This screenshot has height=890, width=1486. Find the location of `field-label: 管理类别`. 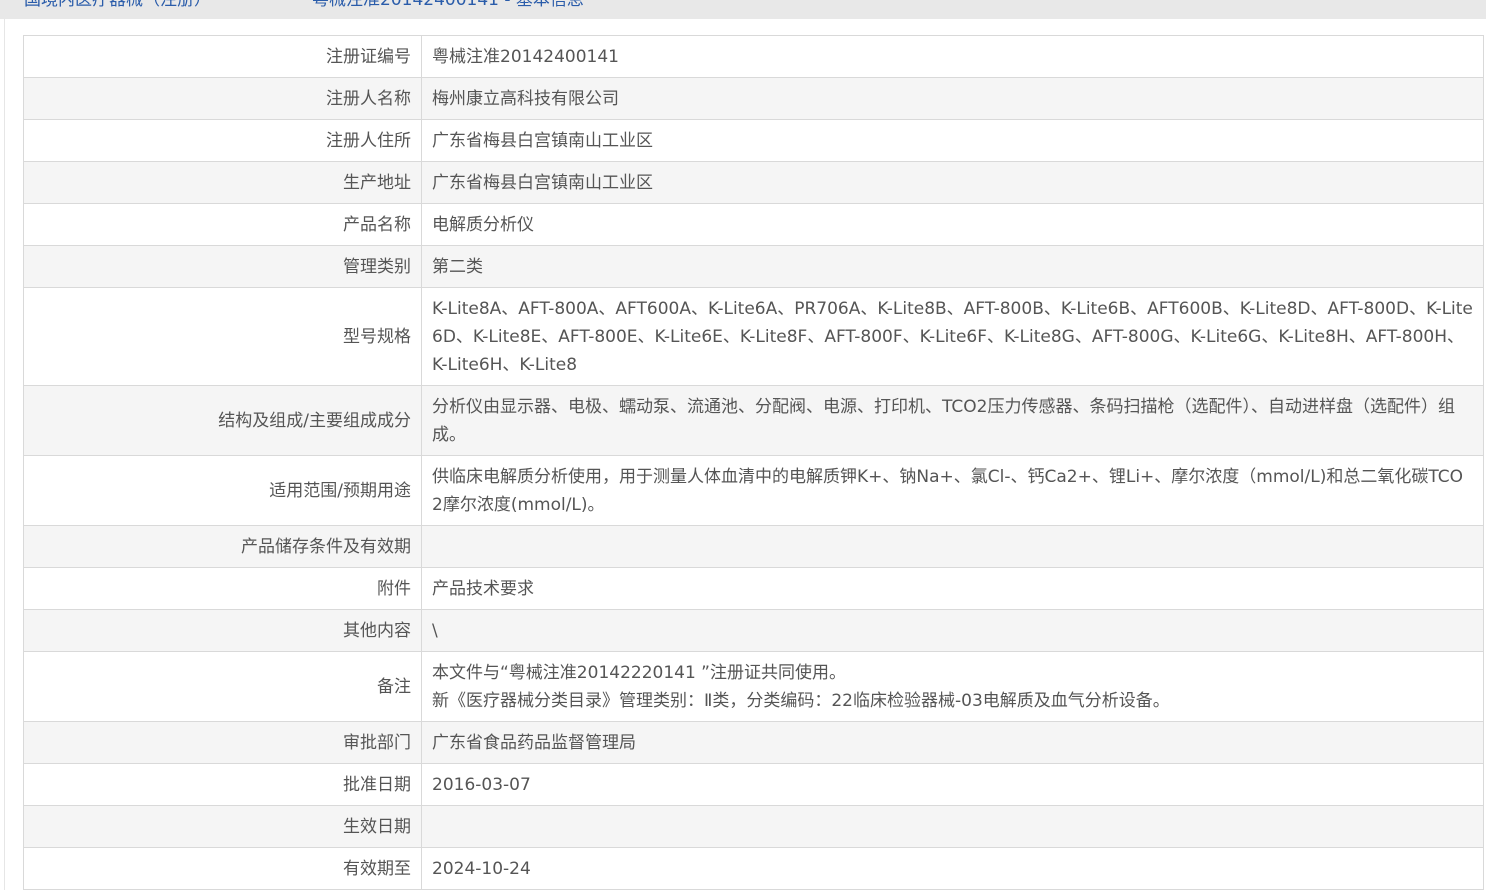

field-label: 管理类别 is located at coordinates (222, 266).